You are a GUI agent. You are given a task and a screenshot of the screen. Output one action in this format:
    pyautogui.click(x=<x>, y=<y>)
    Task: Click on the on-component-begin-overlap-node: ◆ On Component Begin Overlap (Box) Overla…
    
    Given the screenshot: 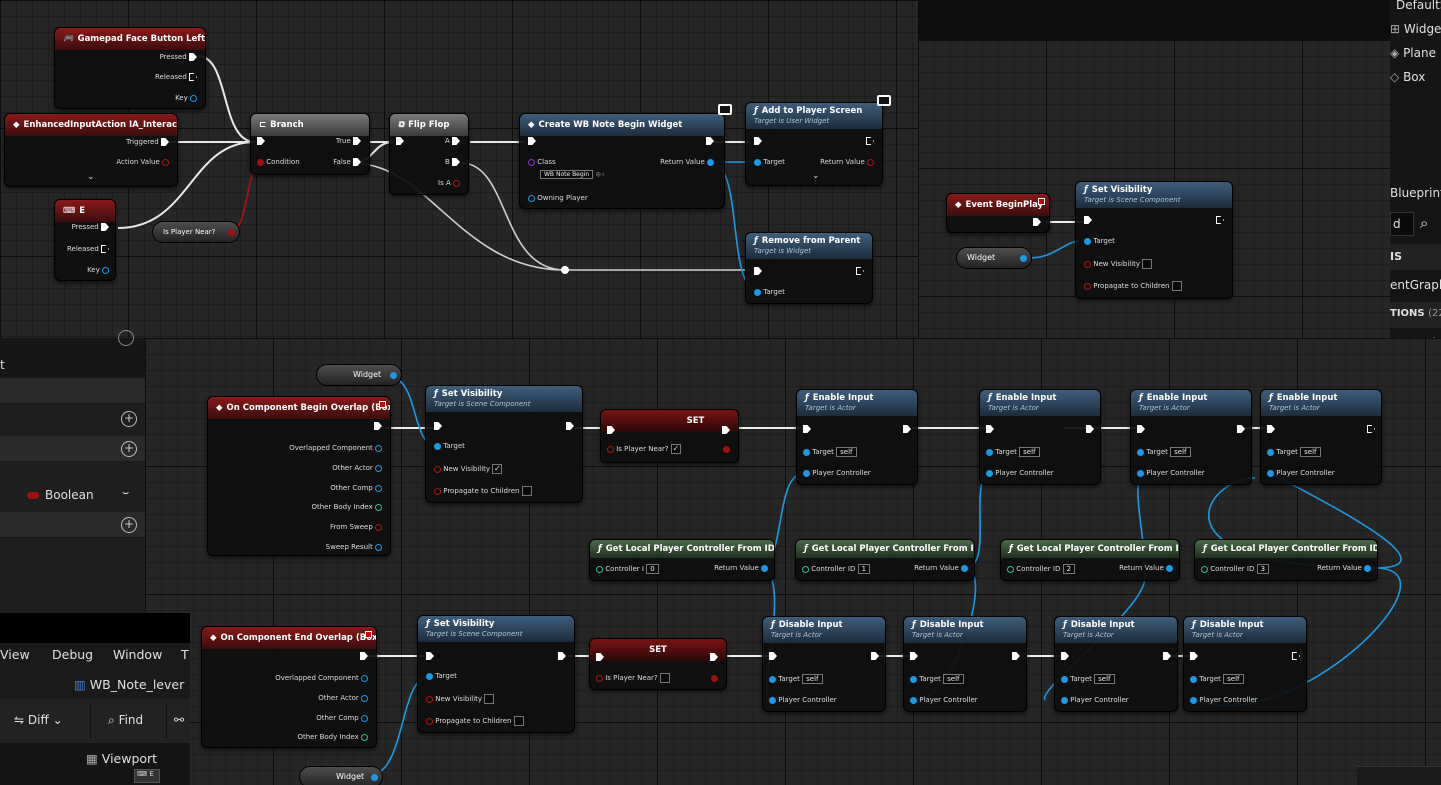 What is the action you would take?
    pyautogui.click(x=299, y=476)
    